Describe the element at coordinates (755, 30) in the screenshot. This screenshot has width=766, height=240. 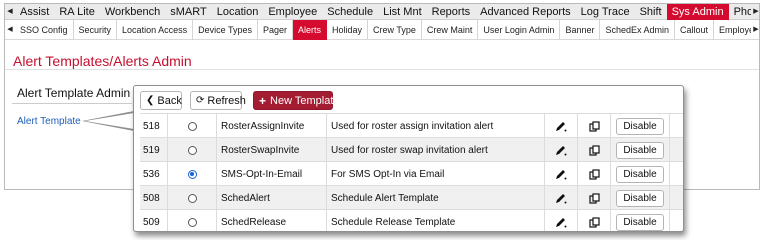
I see `sub-scroll-right-icon: ▶` at that location.